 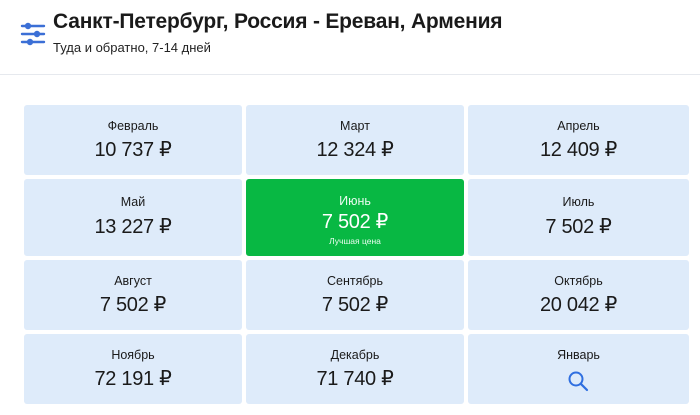 I want to click on month-name: Апрель, so click(x=578, y=126).